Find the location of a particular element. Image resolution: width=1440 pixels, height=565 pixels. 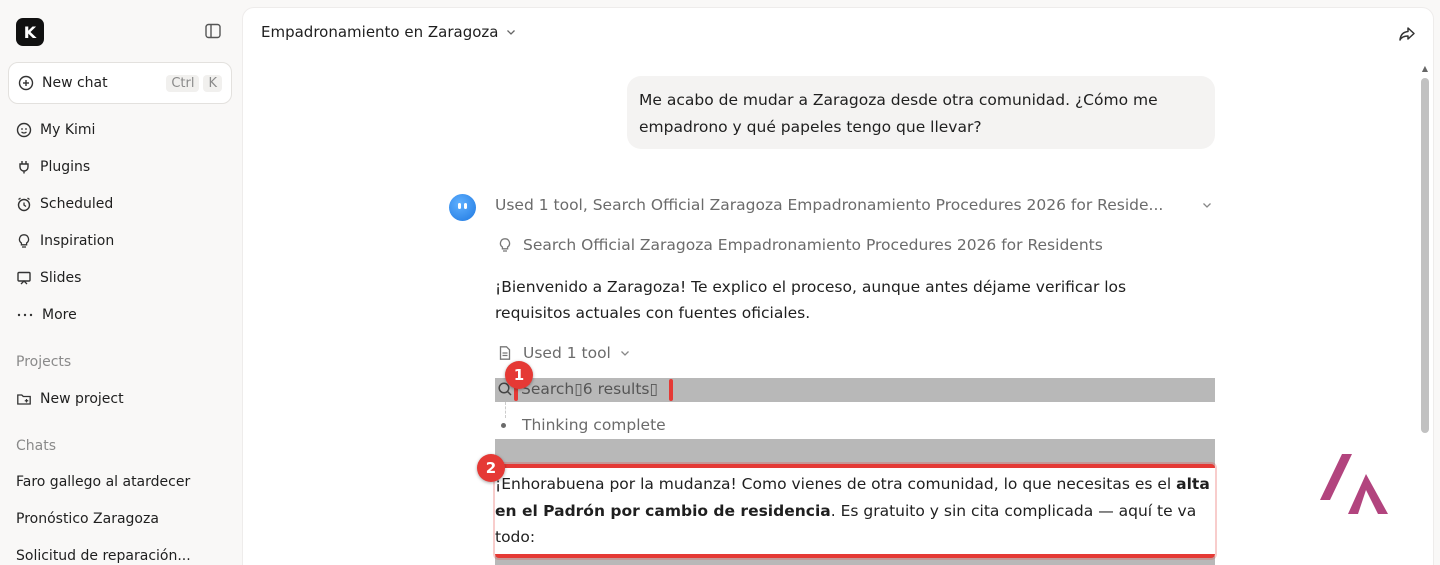

bullet-dot is located at coordinates (503, 425).